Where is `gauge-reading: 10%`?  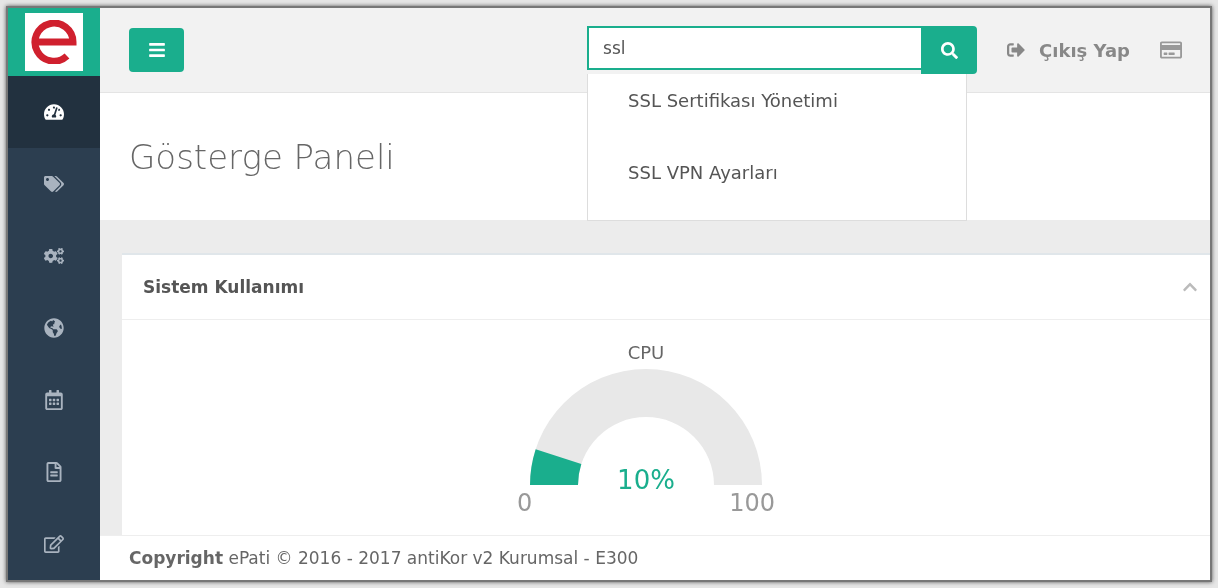
gauge-reading: 10% is located at coordinates (646, 480).